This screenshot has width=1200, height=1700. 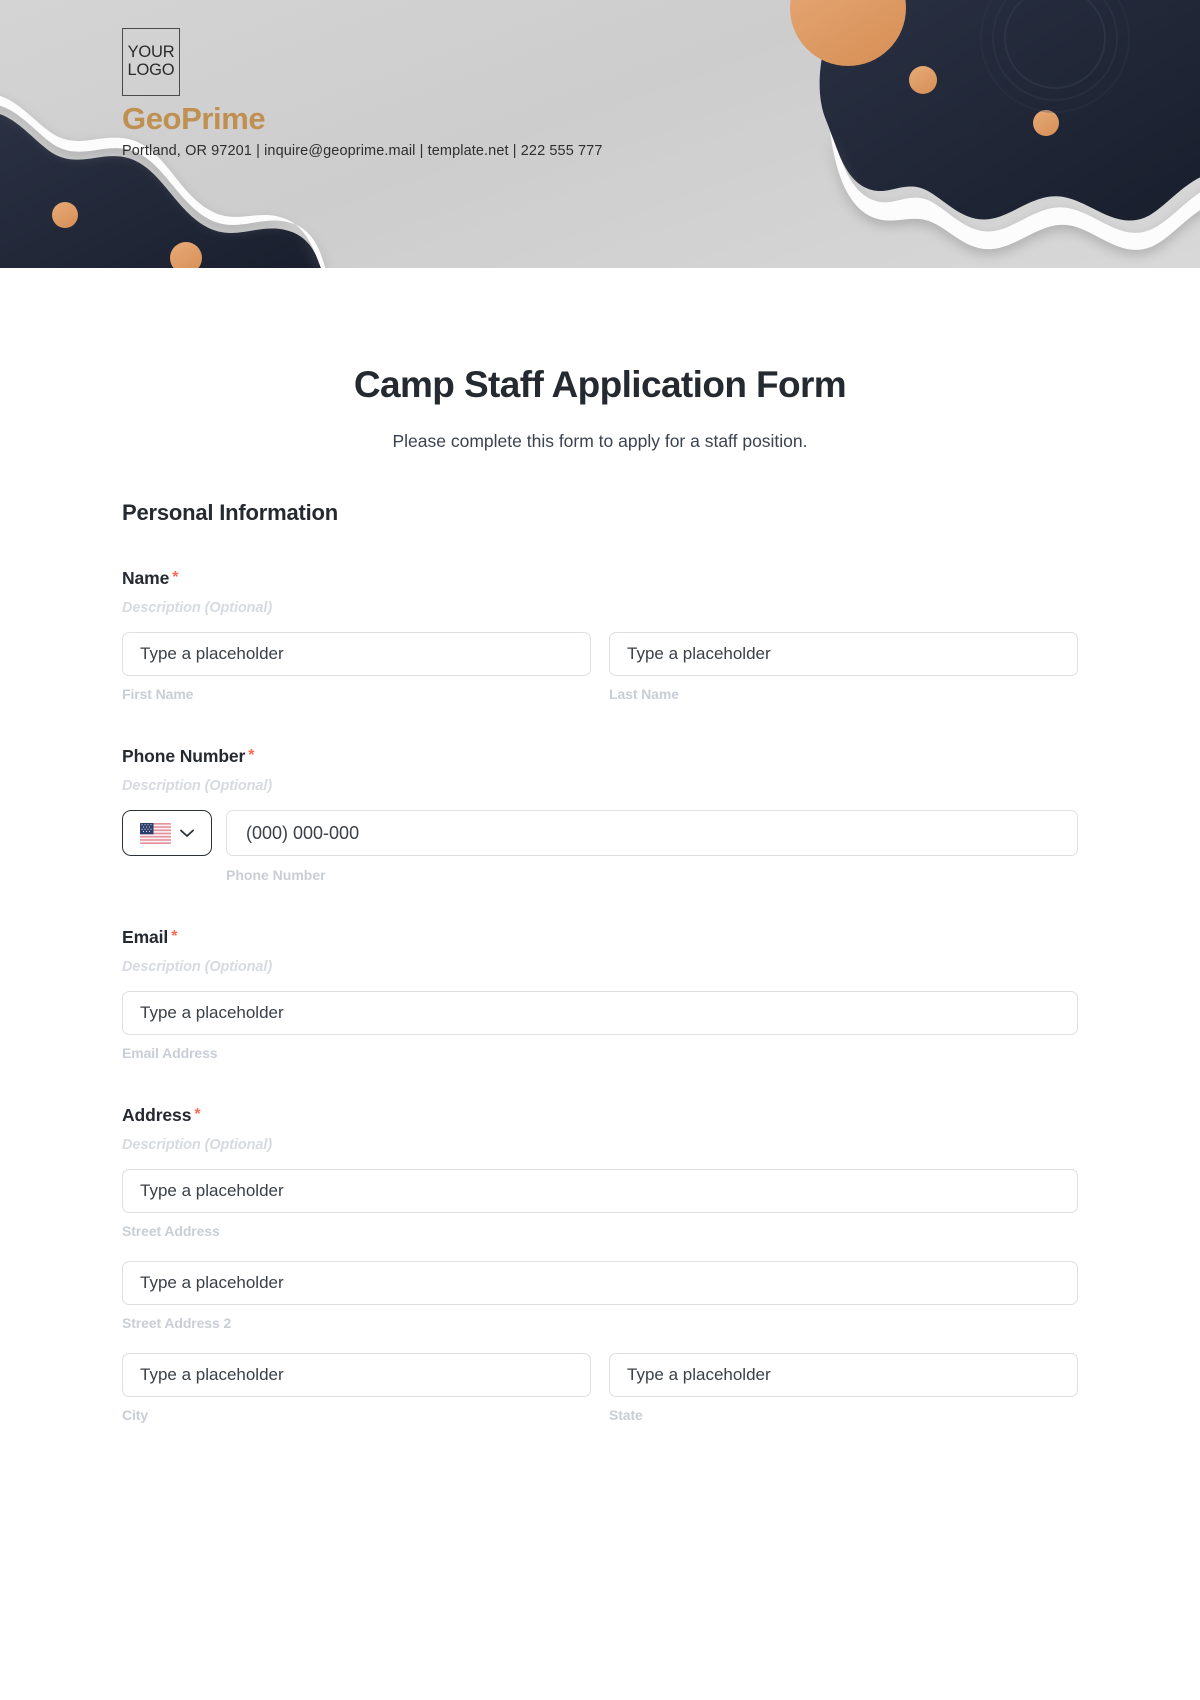 I want to click on input-cell-email: Email Address, so click(x=600, y=1026).